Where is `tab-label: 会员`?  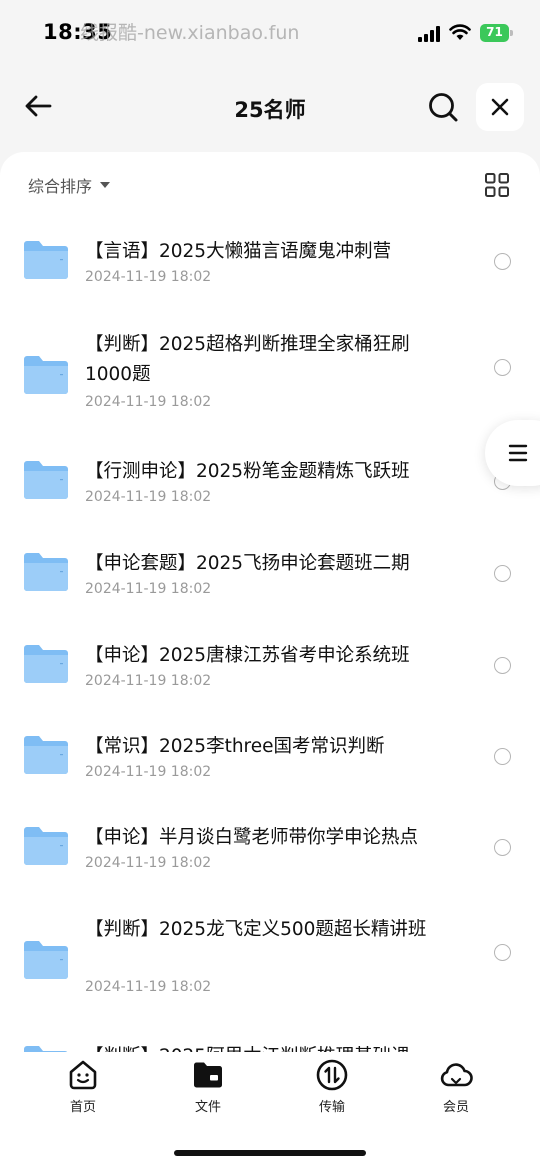 tab-label: 会员 is located at coordinates (455, 1107).